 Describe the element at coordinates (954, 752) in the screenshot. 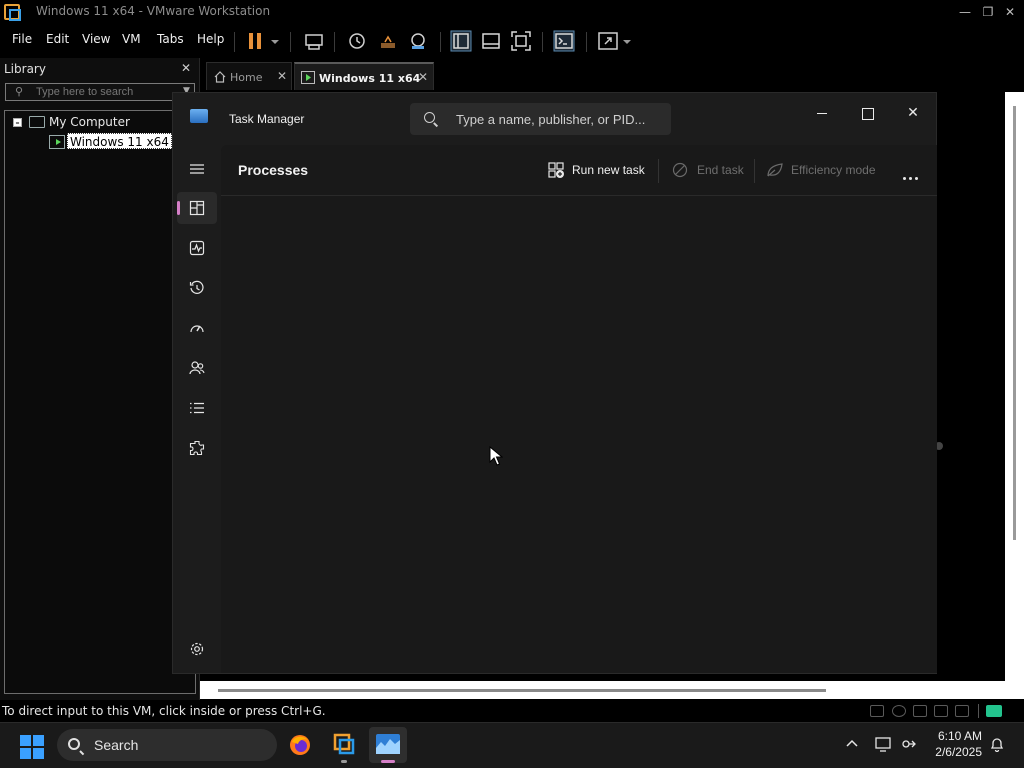

I see `clock-date: 2/6/2025` at that location.